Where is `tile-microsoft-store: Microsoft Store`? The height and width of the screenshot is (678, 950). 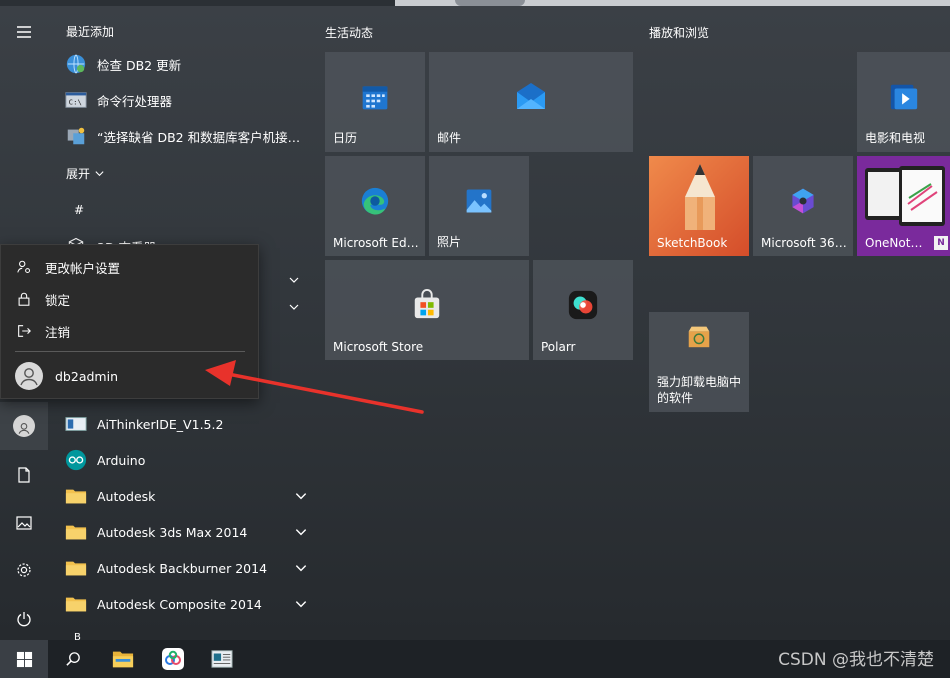
tile-microsoft-store: Microsoft Store is located at coordinates (427, 310).